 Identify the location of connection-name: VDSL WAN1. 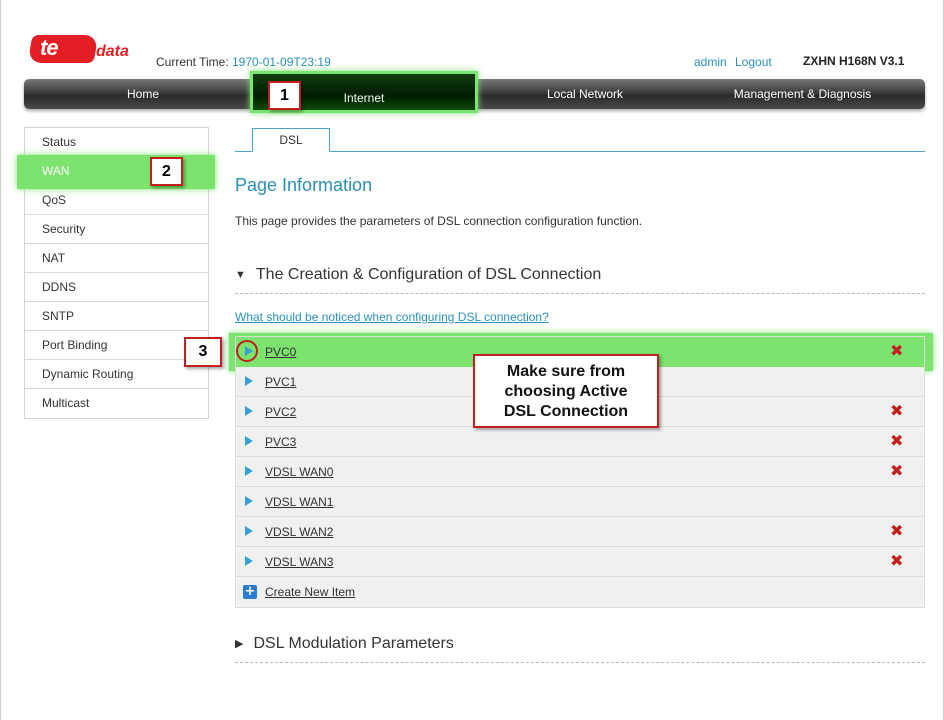
(299, 502).